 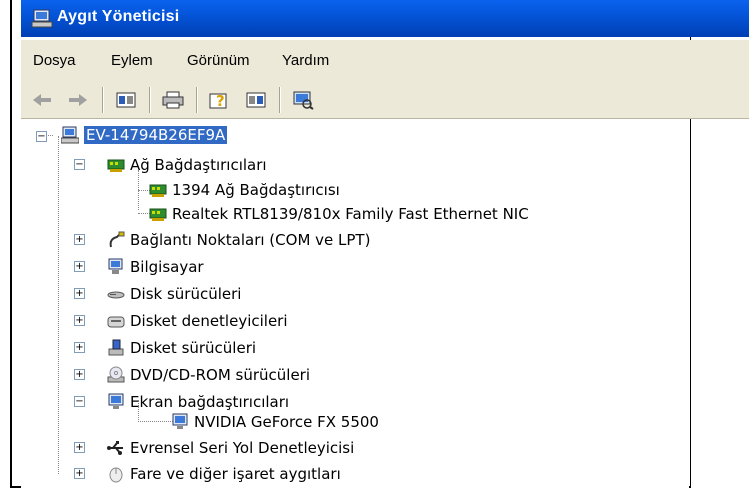 What do you see at coordinates (78, 100) in the screenshot?
I see `forward-arrow-icon` at bounding box center [78, 100].